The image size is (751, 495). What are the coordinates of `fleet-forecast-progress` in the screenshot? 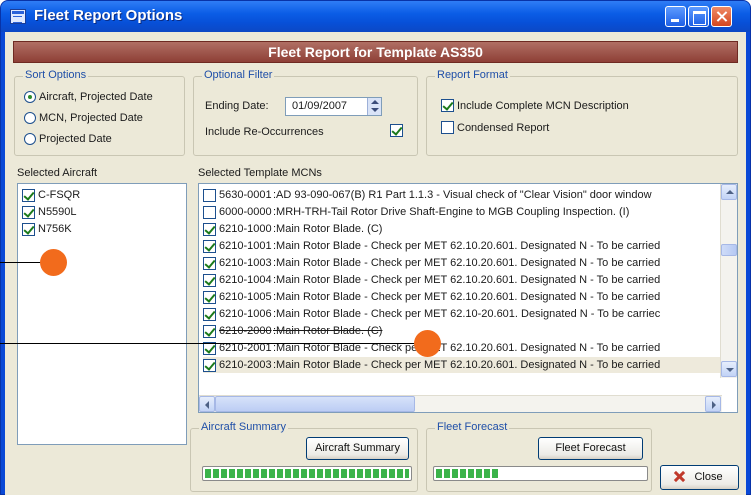 It's located at (540, 473).